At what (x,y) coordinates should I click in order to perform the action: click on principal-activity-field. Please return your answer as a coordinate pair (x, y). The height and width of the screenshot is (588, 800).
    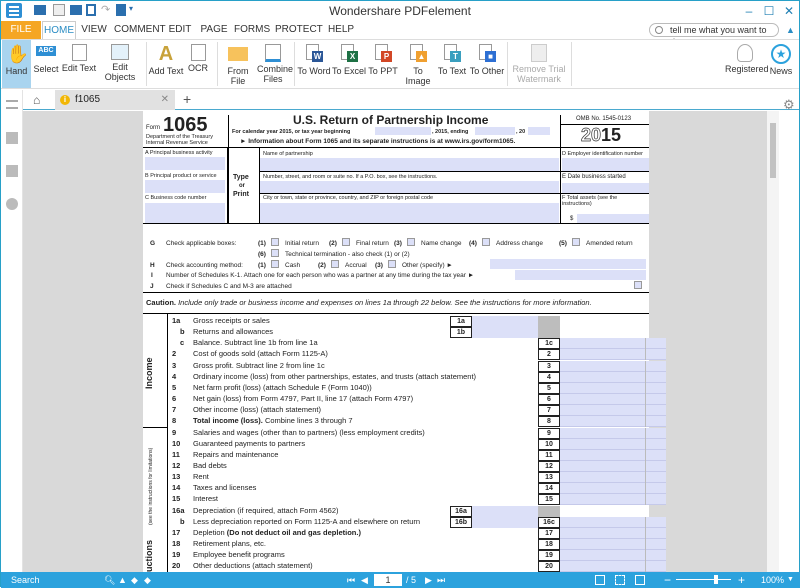
    Looking at the image, I should click on (185, 163).